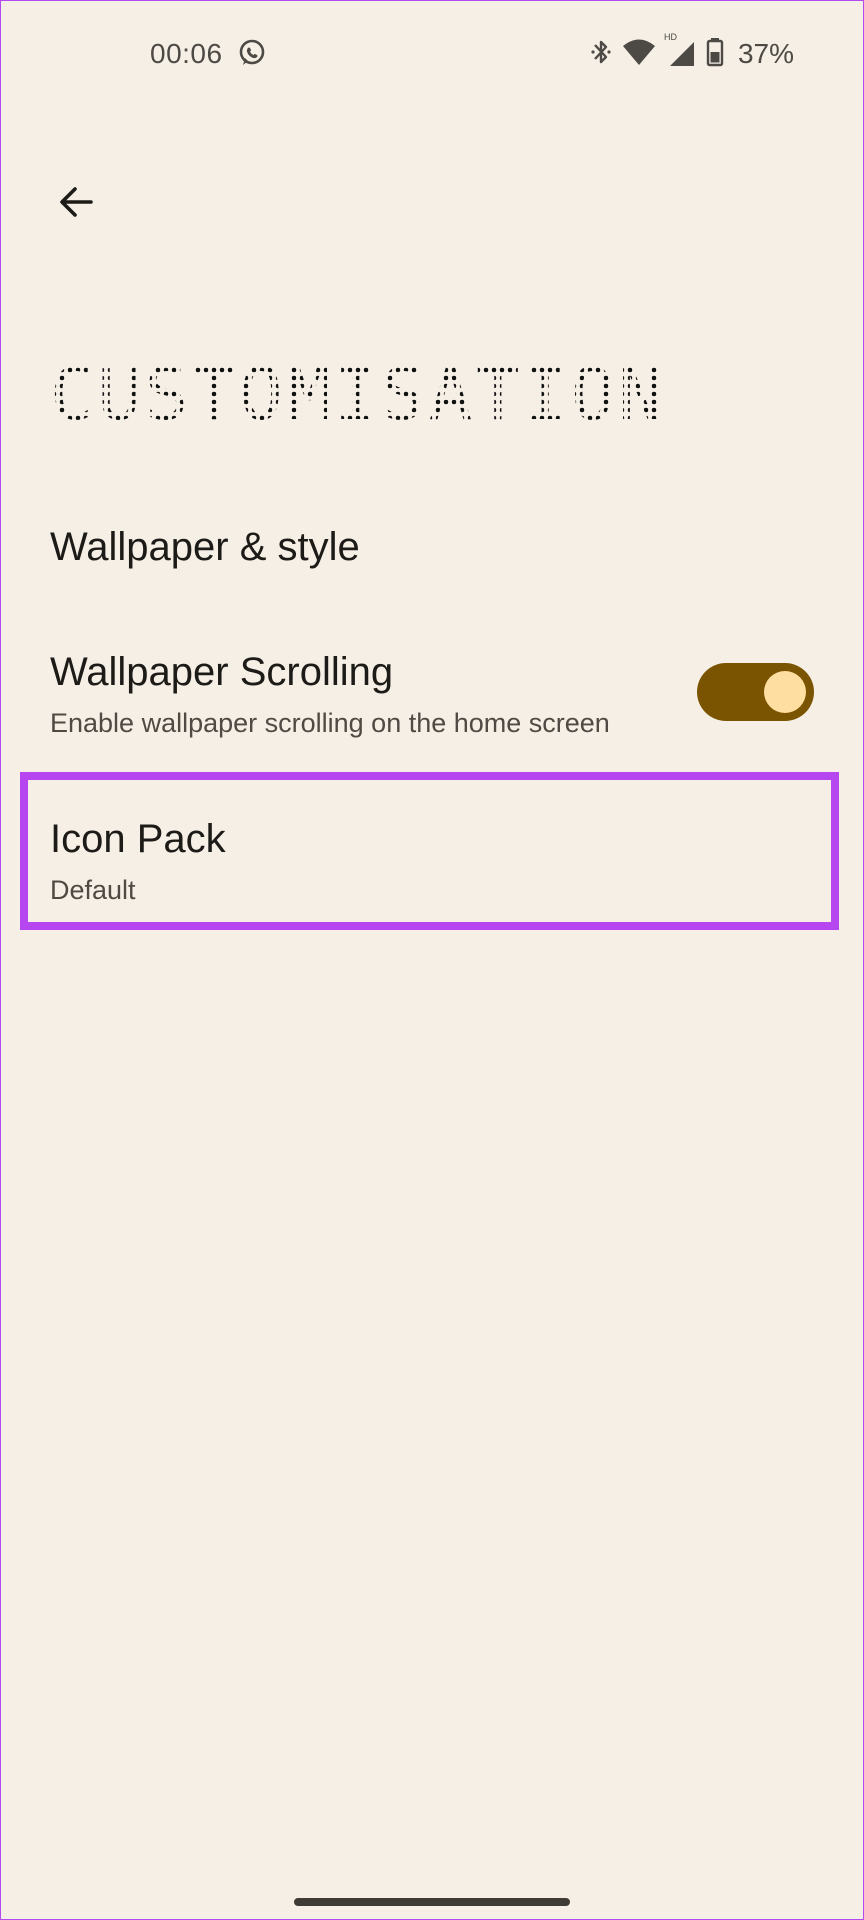 This screenshot has width=864, height=1920. Describe the element at coordinates (785, 692) in the screenshot. I see `toggle-knob` at that location.